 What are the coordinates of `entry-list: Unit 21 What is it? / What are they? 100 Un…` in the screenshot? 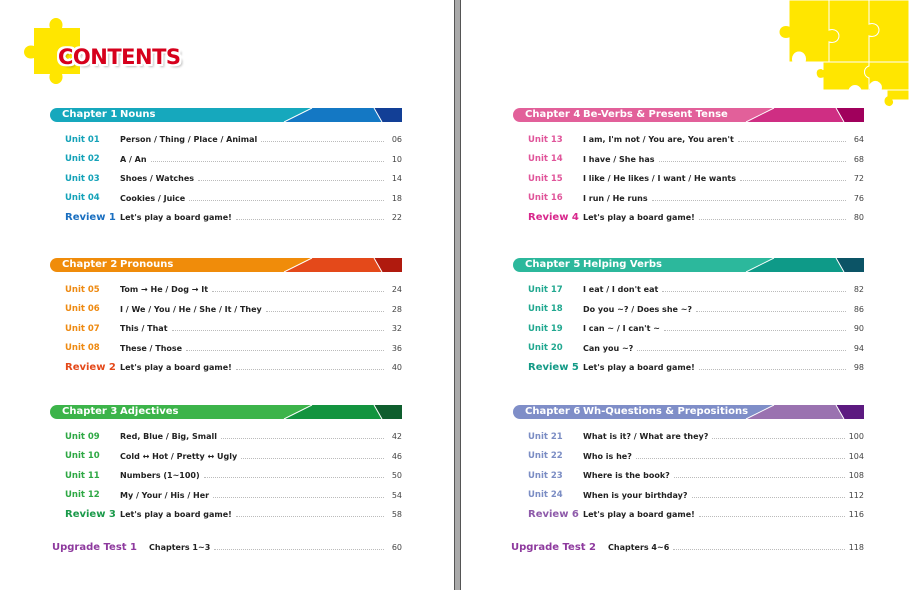 It's located at (688, 476).